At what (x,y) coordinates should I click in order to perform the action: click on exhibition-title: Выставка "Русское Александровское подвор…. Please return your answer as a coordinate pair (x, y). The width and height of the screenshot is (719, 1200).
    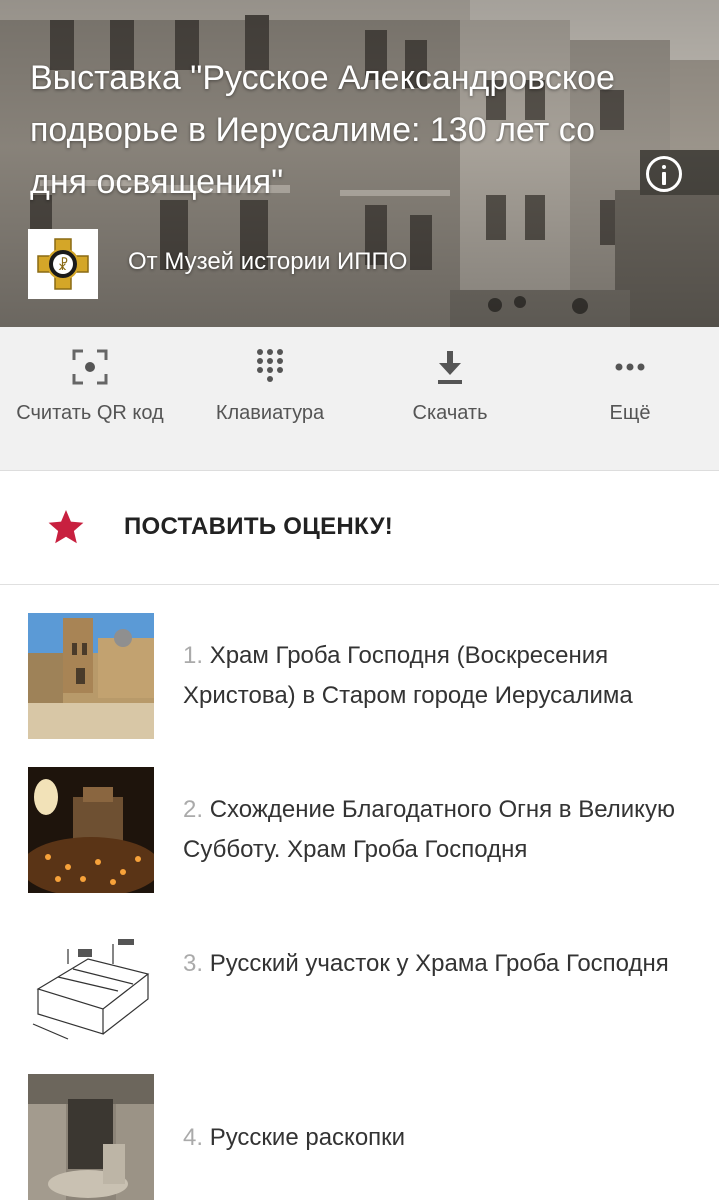
    Looking at the image, I should click on (322, 130).